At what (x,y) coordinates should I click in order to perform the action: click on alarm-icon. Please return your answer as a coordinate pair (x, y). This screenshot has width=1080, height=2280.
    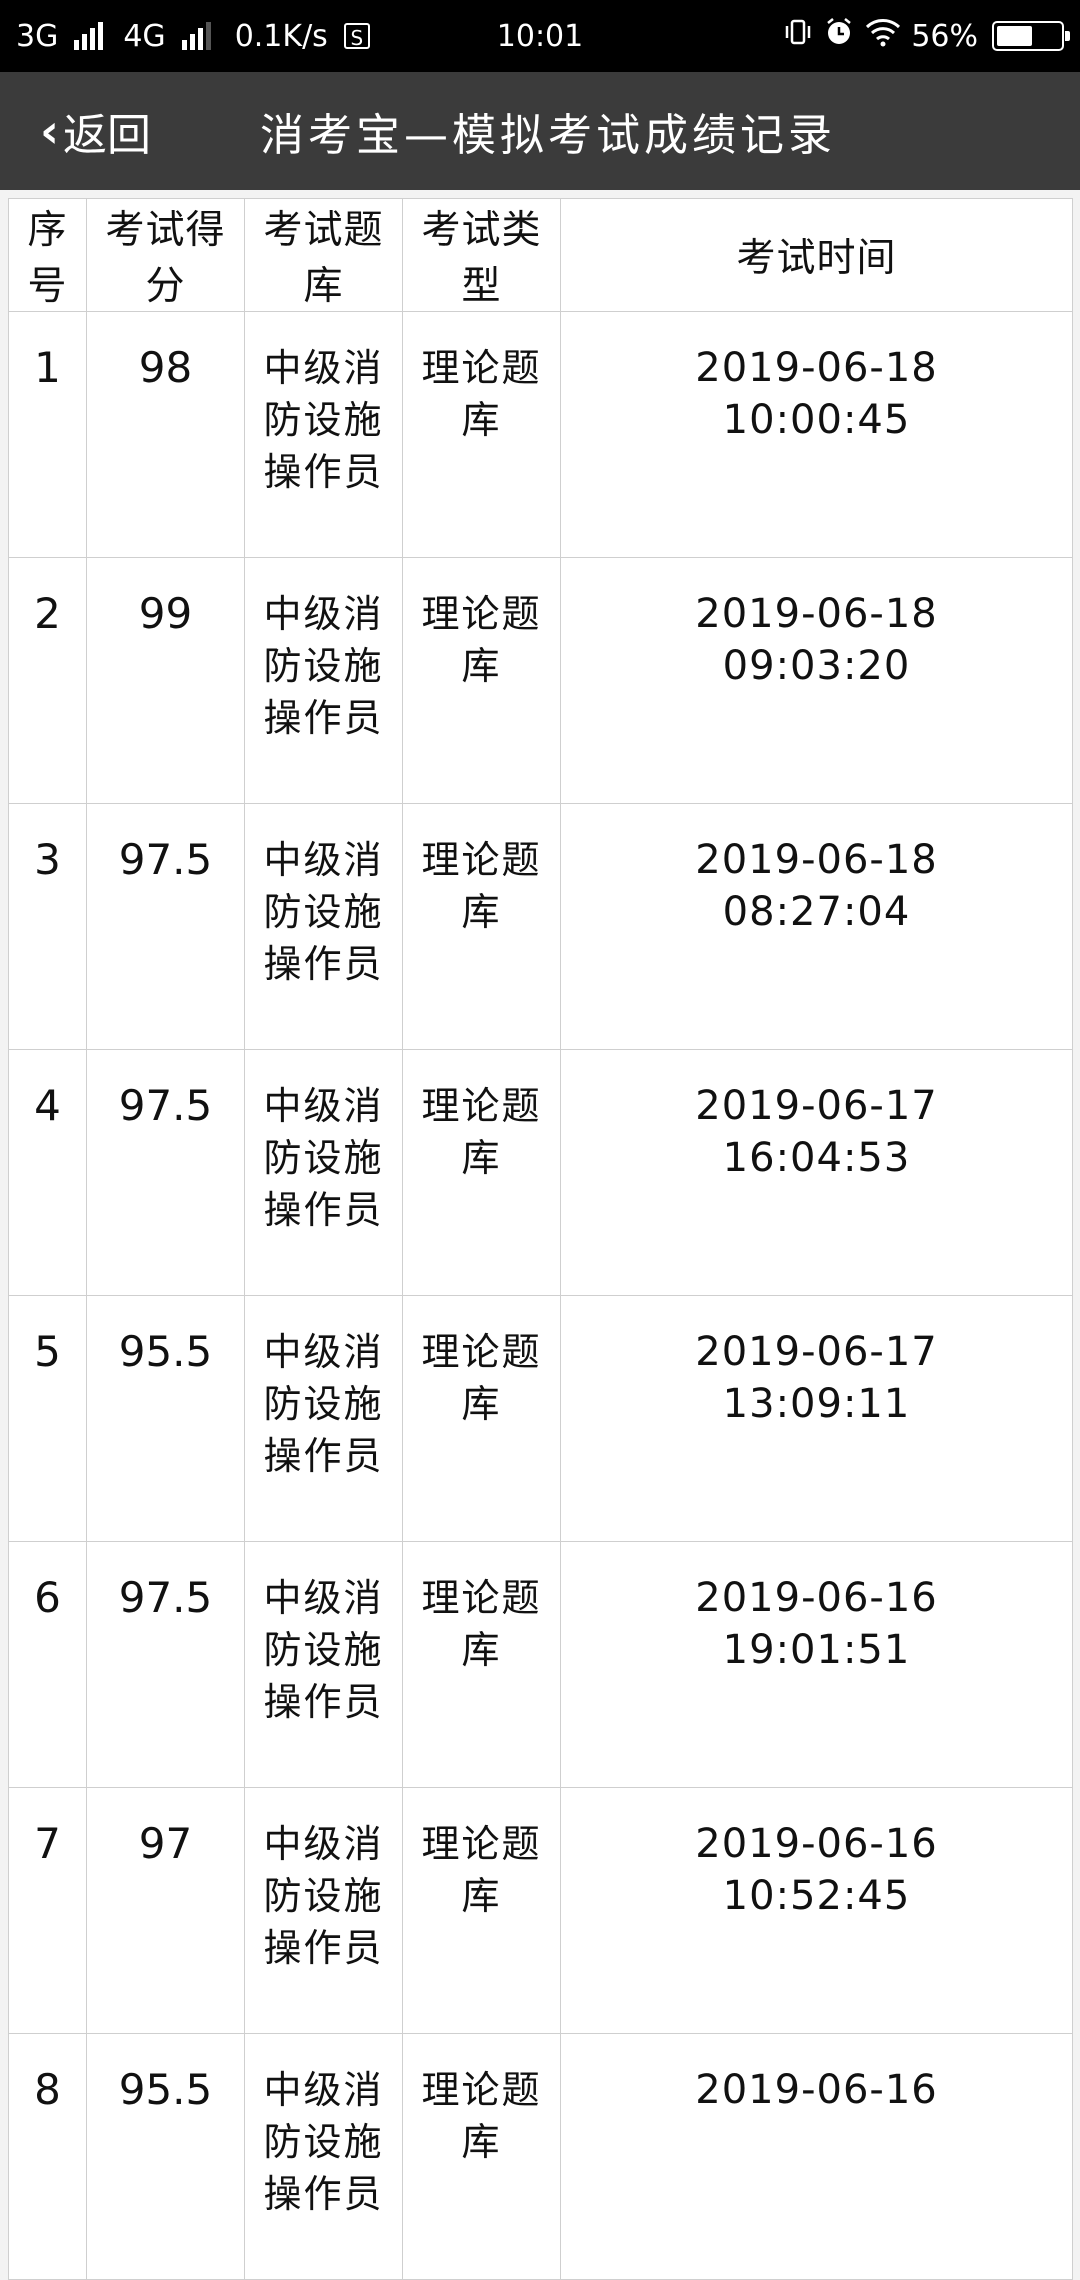
    Looking at the image, I should click on (839, 36).